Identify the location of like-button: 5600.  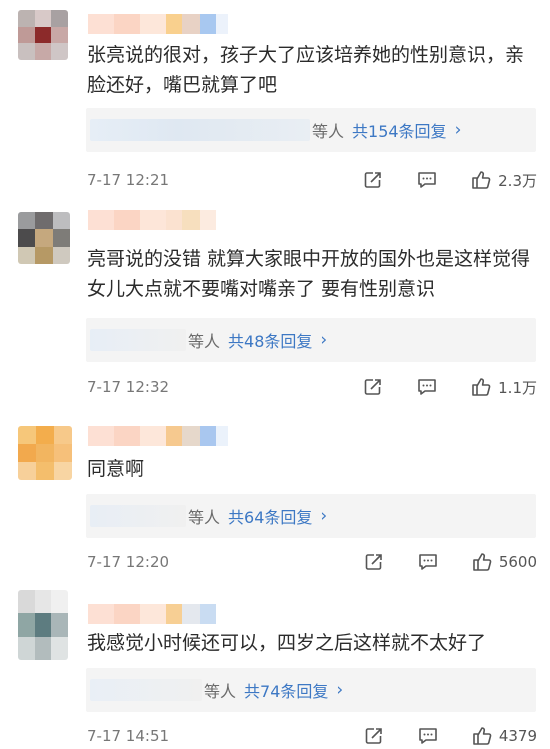
(504, 562).